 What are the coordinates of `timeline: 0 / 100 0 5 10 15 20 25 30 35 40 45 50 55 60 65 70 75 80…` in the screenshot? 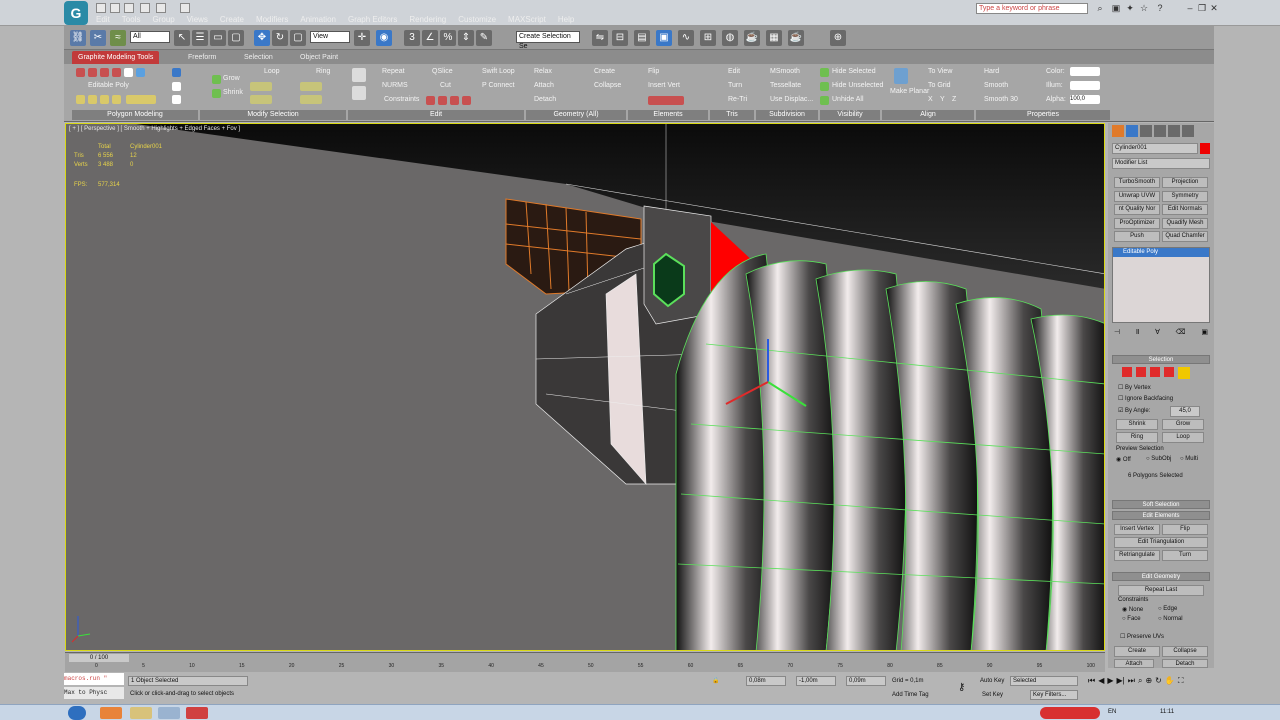 It's located at (585, 662).